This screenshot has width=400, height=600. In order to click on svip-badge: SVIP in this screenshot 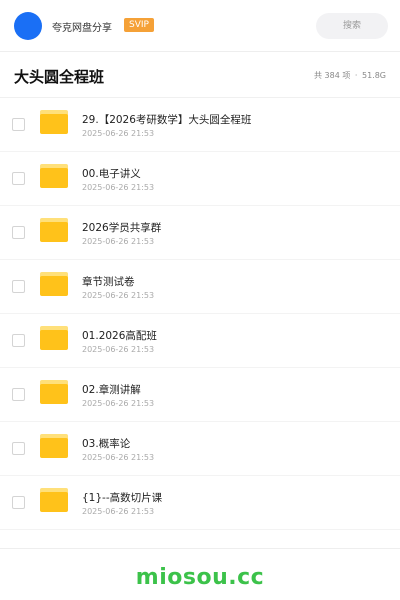, I will do `click(139, 25)`.